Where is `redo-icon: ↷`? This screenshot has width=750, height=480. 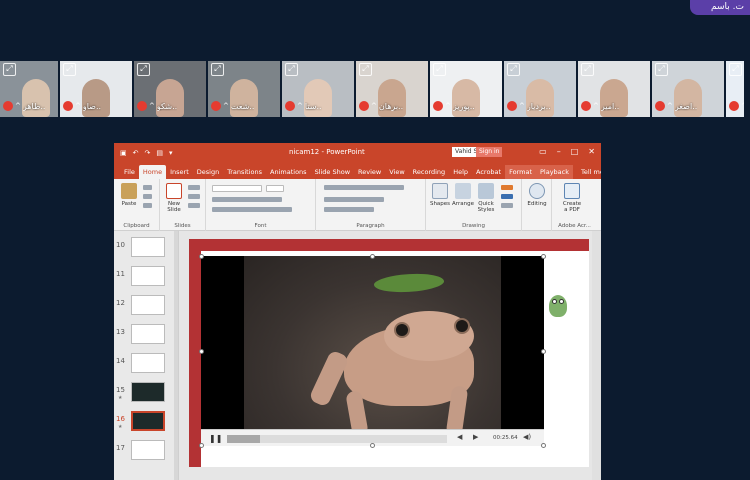
redo-icon: ↷ is located at coordinates (148, 153).